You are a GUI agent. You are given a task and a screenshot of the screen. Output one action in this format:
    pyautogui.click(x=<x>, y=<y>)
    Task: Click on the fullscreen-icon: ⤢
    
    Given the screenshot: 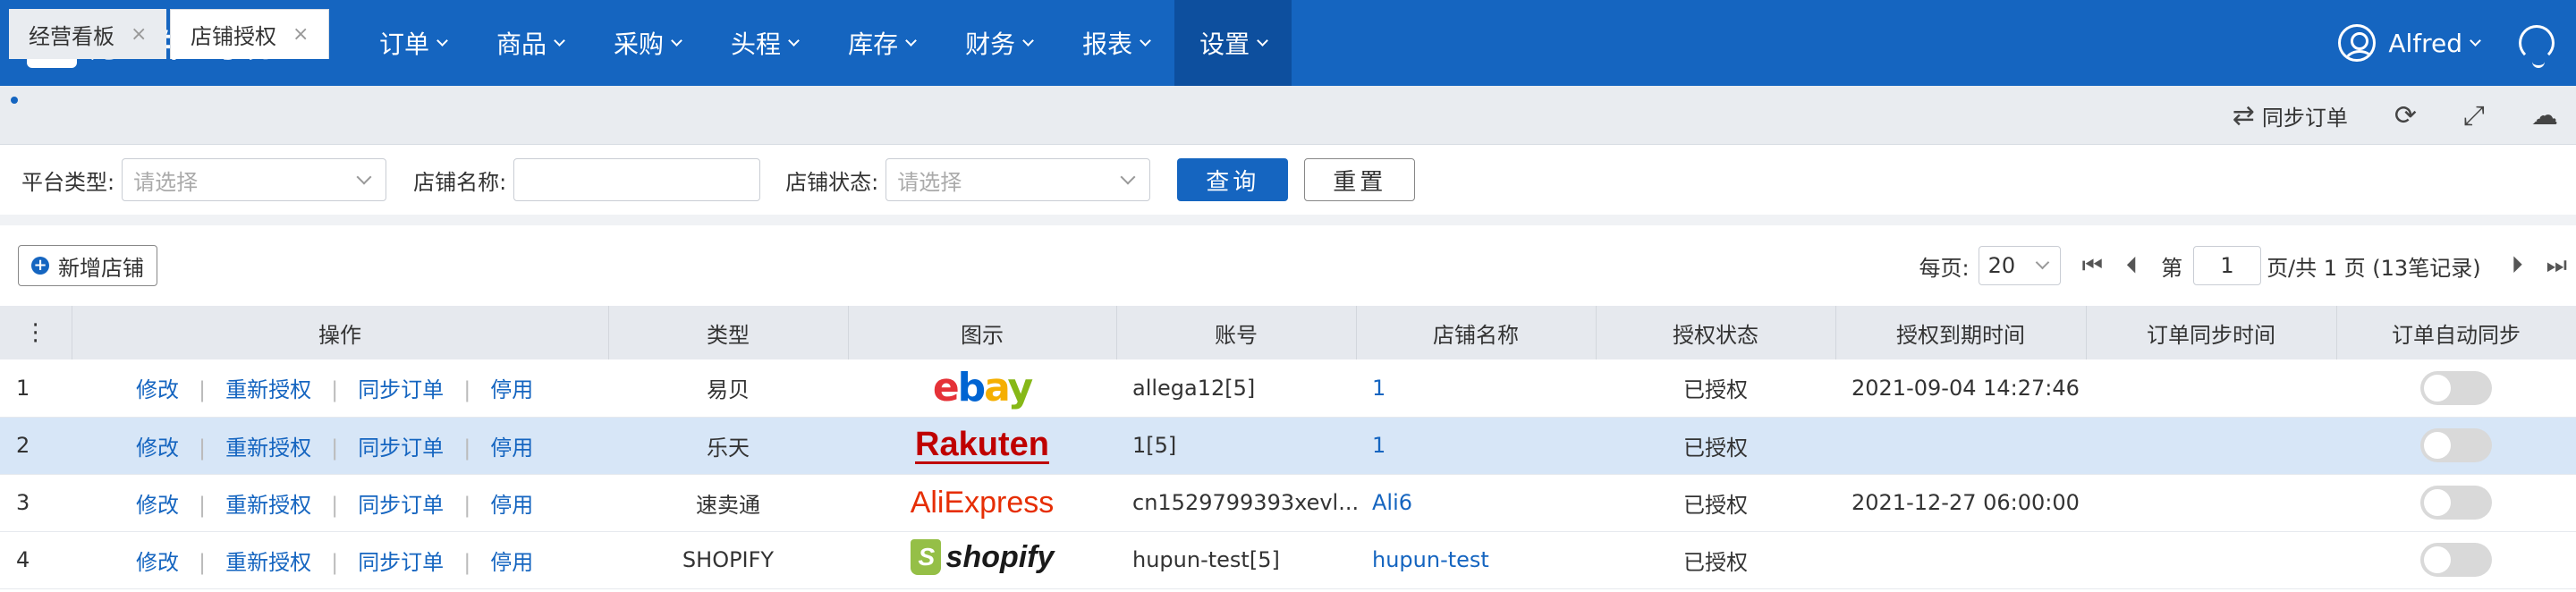 What is the action you would take?
    pyautogui.click(x=2474, y=115)
    